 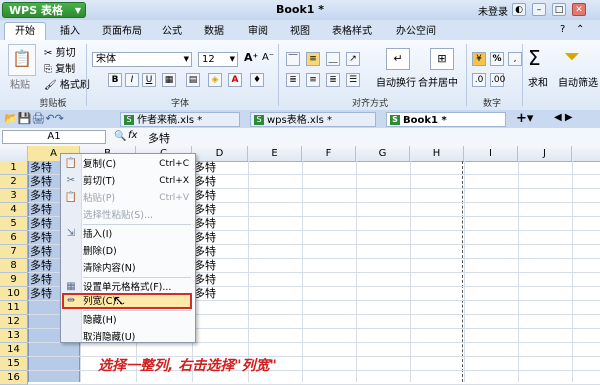 What do you see at coordinates (14, 280) in the screenshot?
I see `row-header: 9` at bounding box center [14, 280].